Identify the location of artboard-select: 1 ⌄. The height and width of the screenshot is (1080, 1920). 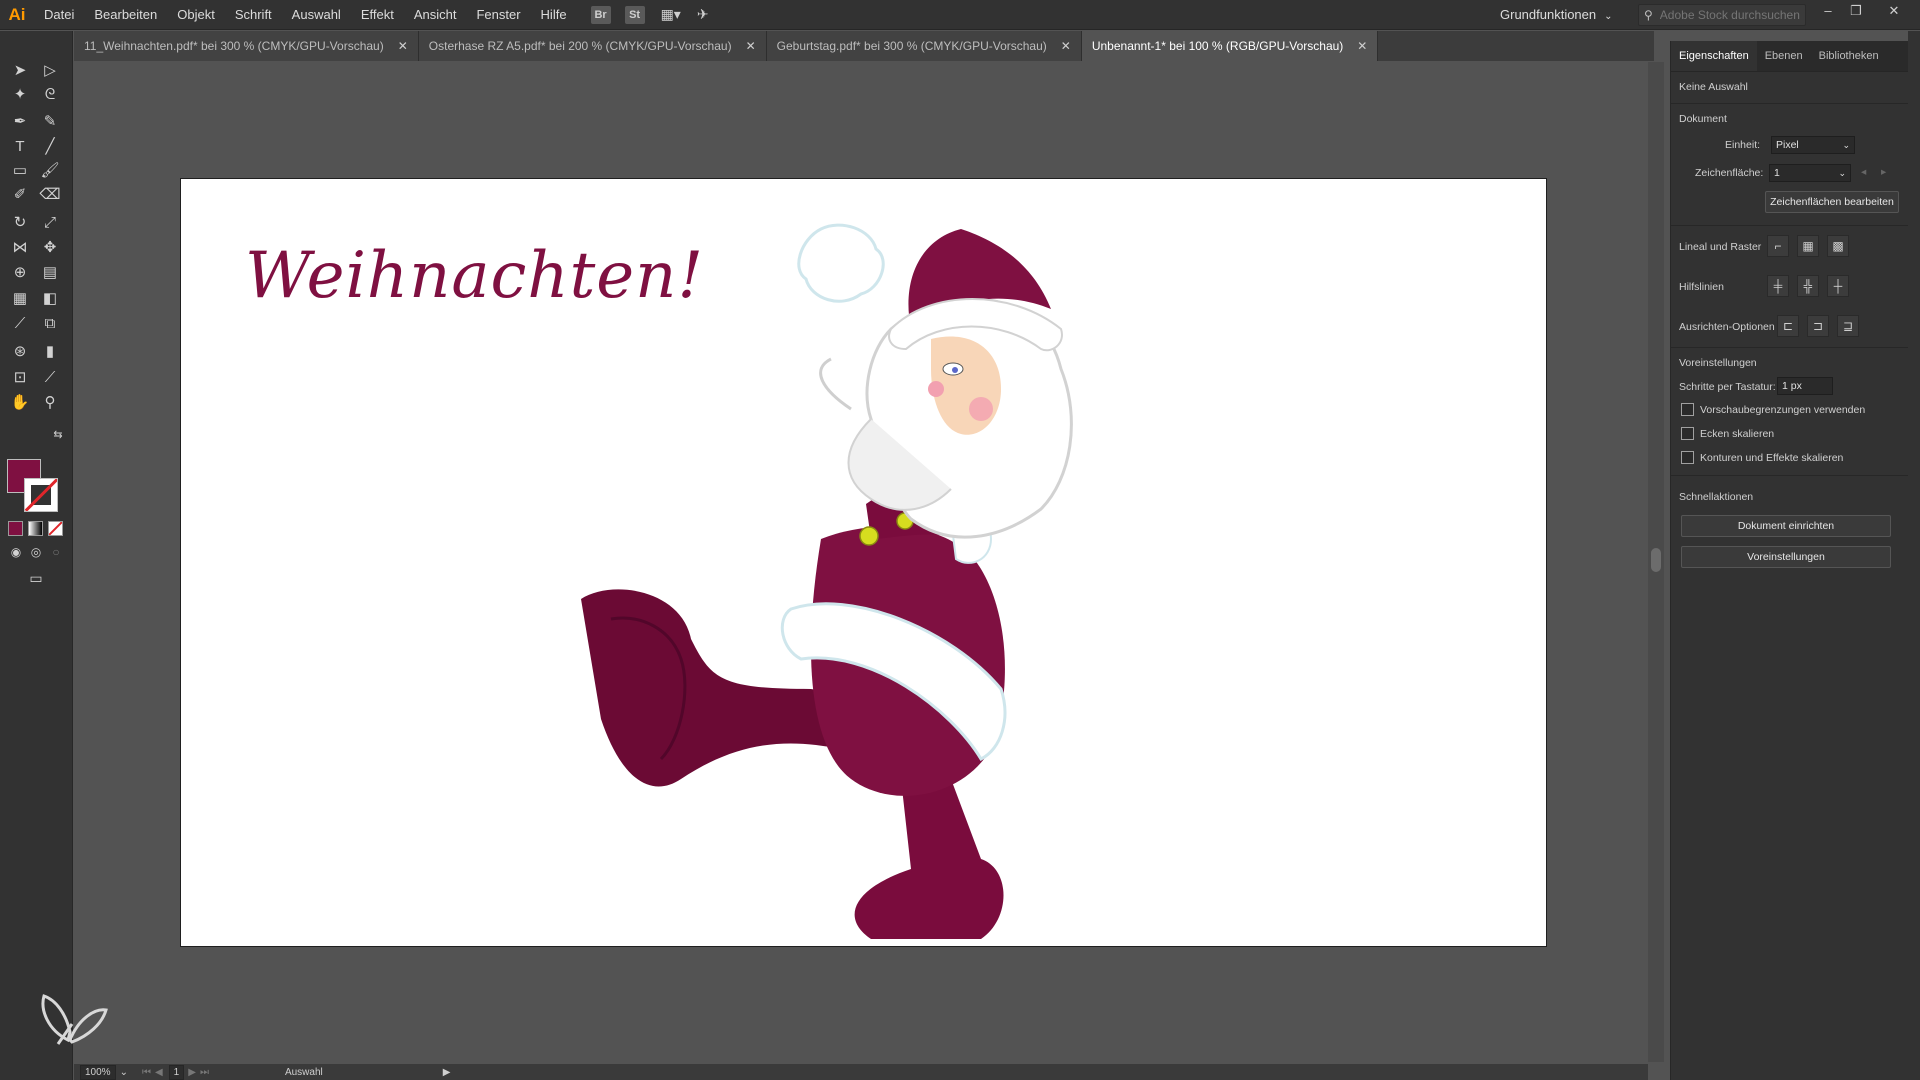
(1810, 173).